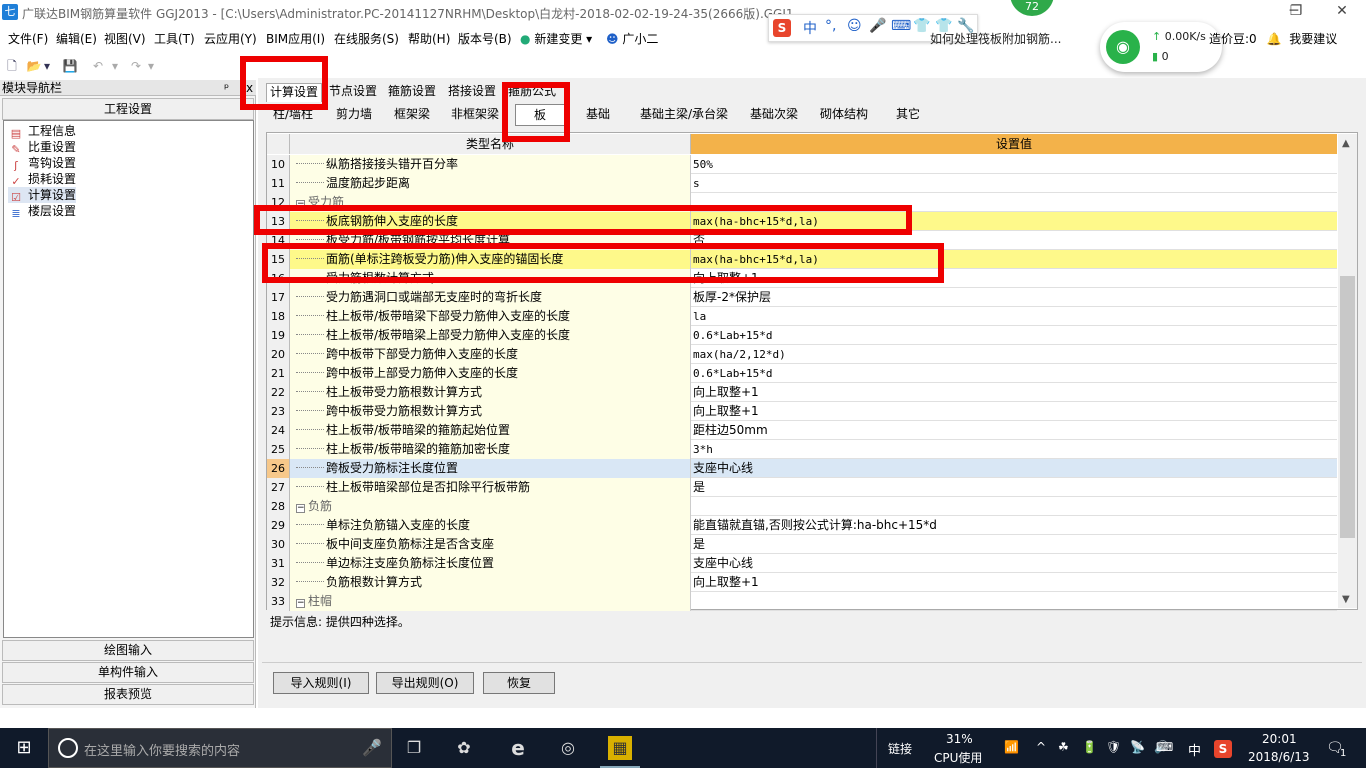  I want to click on row-value-cell: 板厚-2*保护层, so click(1014, 297).